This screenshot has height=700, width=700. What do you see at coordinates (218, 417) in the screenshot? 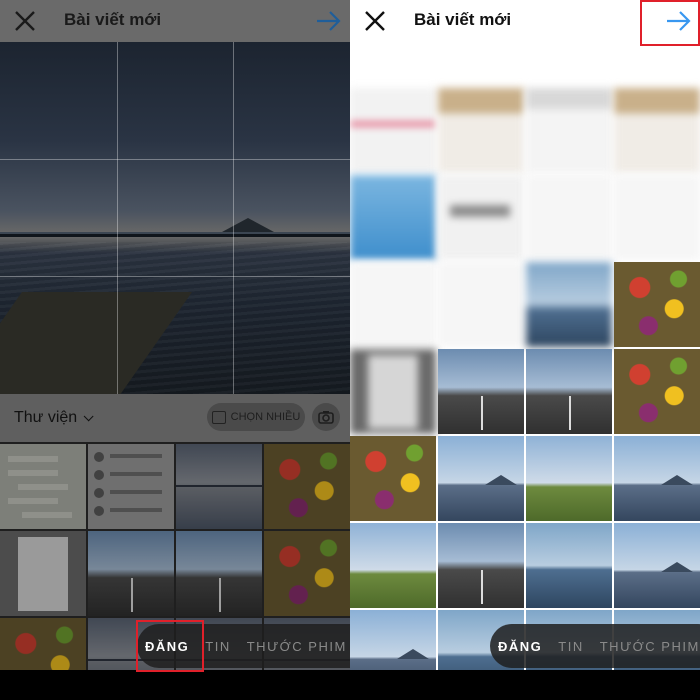
I see `multi-select-icon` at bounding box center [218, 417].